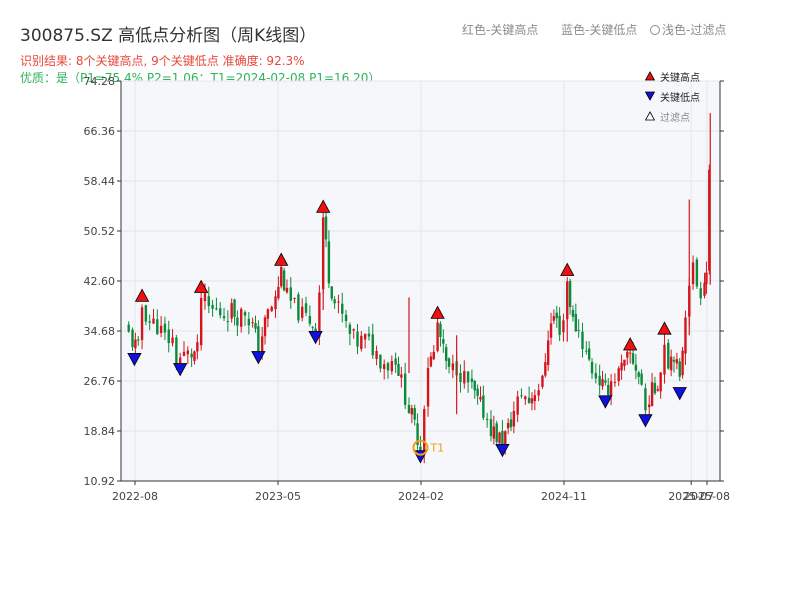  What do you see at coordinates (421, 496) in the screenshot?
I see `x-tick-label: 2024-02` at bounding box center [421, 496].